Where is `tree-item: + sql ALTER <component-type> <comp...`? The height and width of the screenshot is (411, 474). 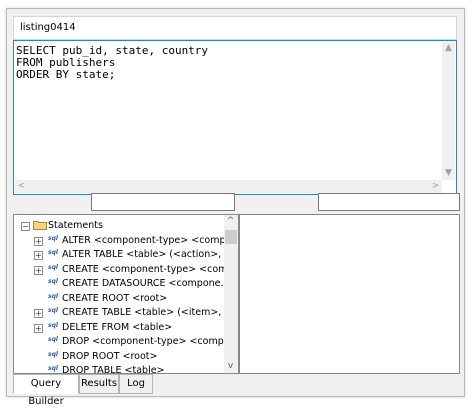
tree-item: + sql ALTER <component-type> <comp... is located at coordinates (124, 241).